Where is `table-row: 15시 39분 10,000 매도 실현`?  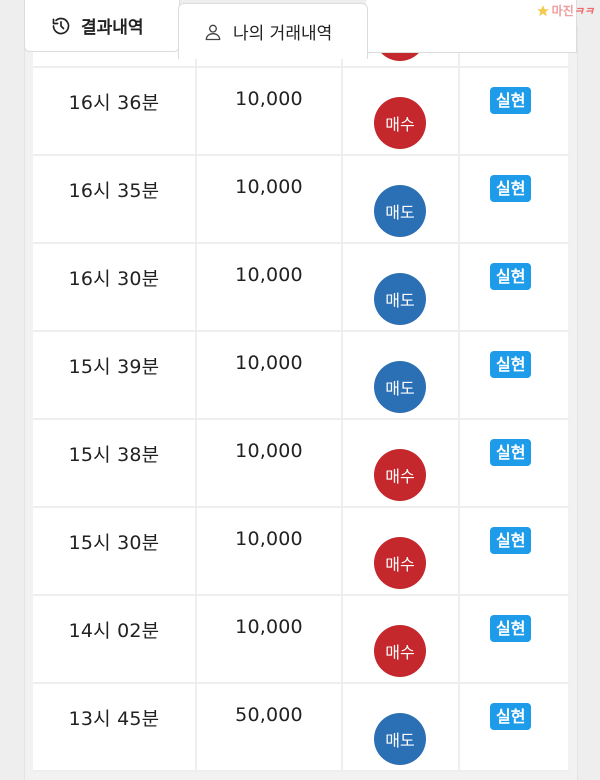 table-row: 15시 39분 10,000 매도 실현 is located at coordinates (301, 376).